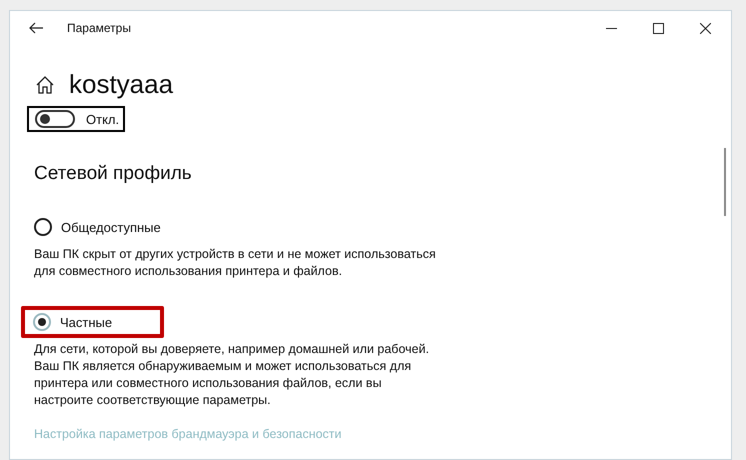 This screenshot has width=746, height=460. Describe the element at coordinates (45, 85) in the screenshot. I see `home-icon` at that location.